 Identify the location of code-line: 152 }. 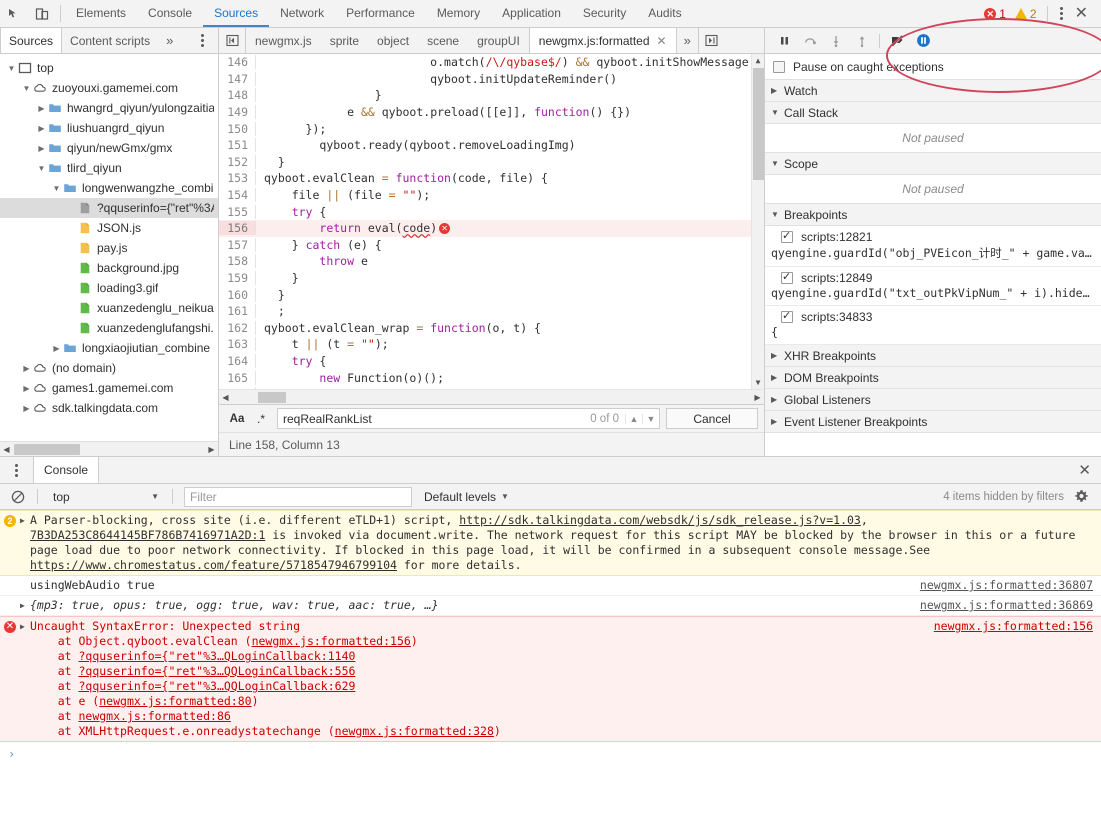
(485, 162).